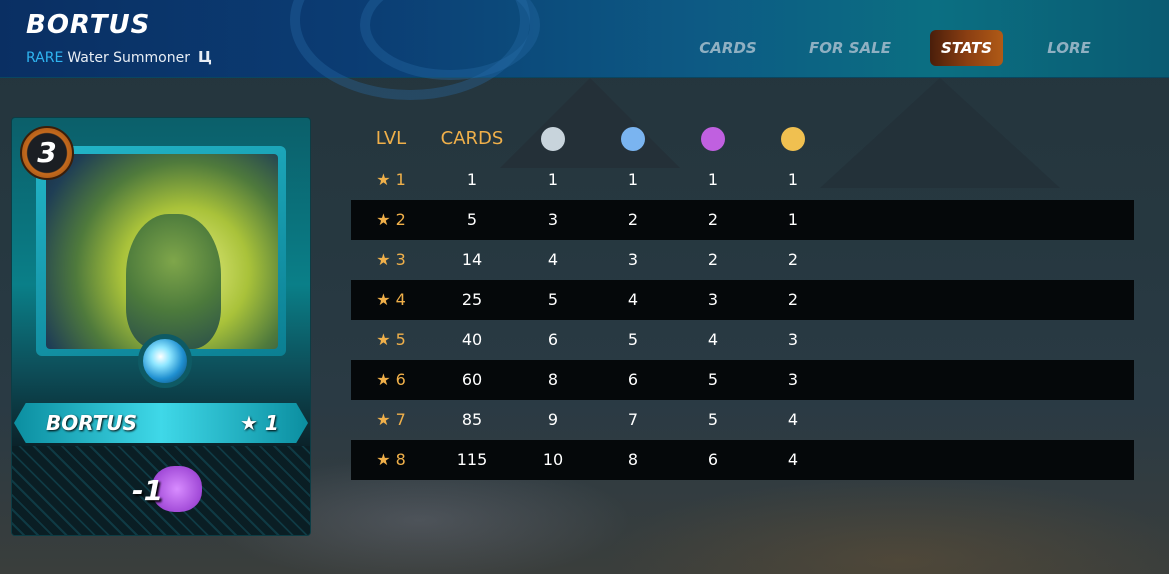 This screenshot has height=574, width=1169. Describe the element at coordinates (553, 419) in the screenshot. I see `stat-cell: 9` at that location.